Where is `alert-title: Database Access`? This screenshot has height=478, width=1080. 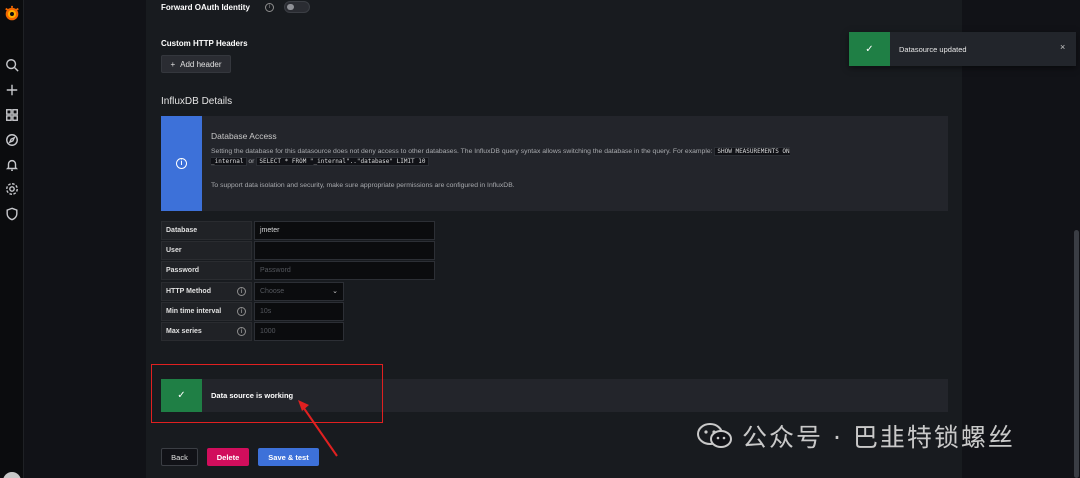
alert-title: Database Access is located at coordinates (244, 136).